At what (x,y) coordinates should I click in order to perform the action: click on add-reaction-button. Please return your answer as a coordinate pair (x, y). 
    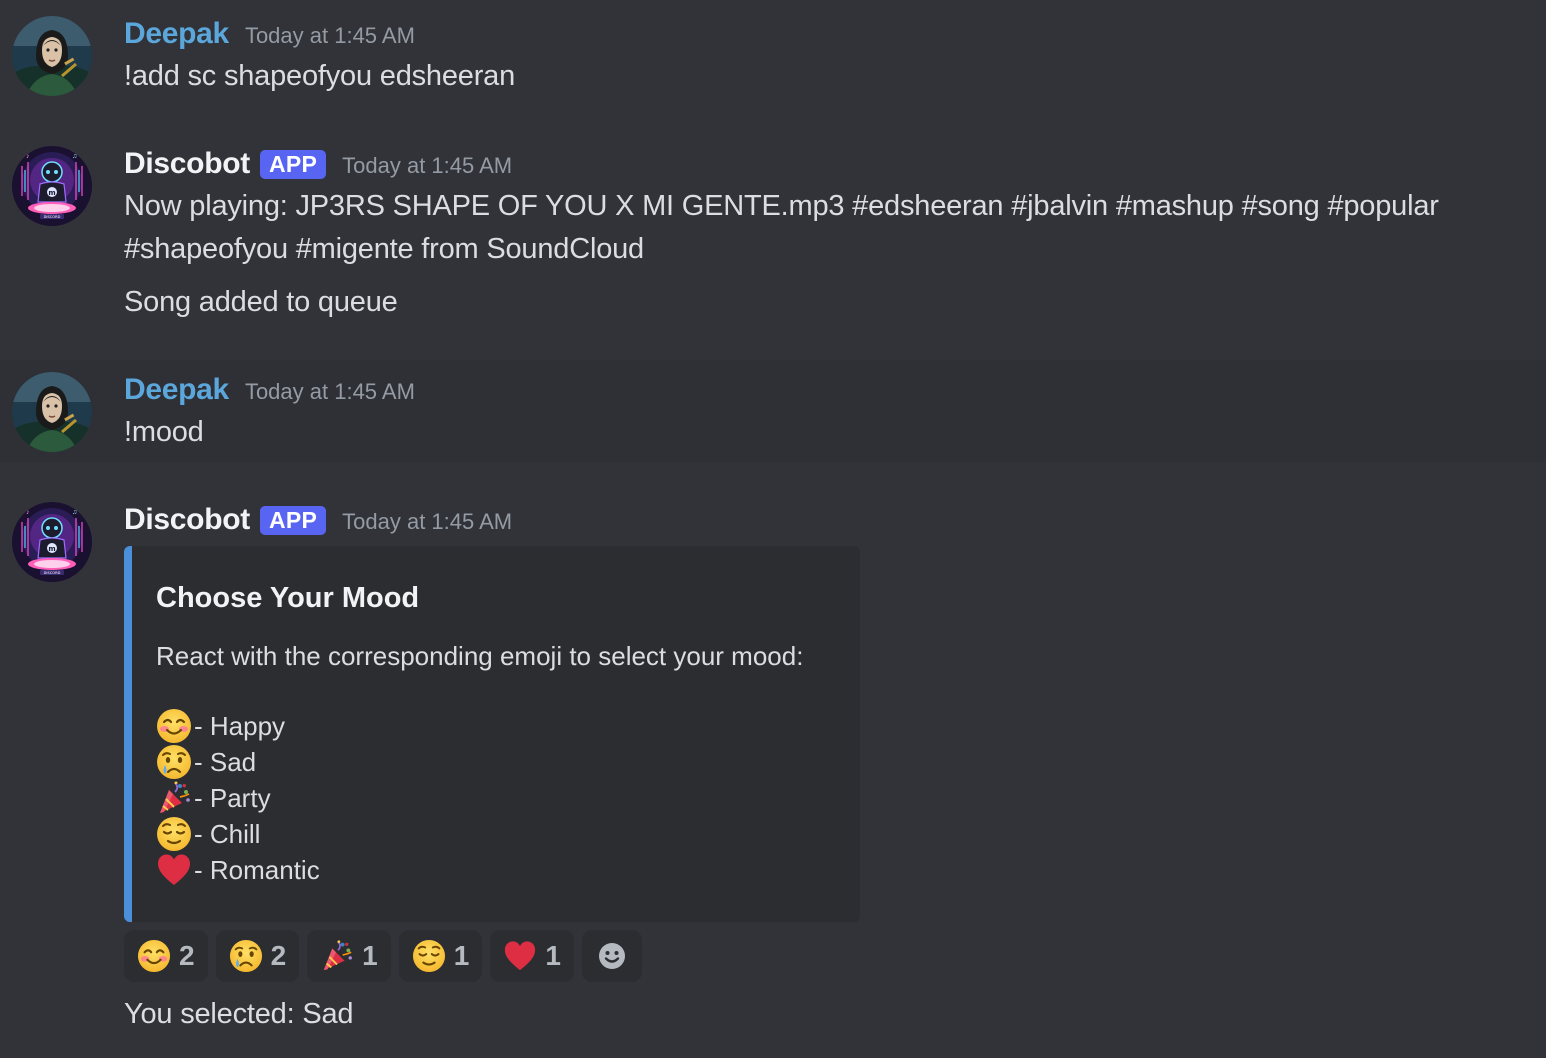
    Looking at the image, I should click on (611, 956).